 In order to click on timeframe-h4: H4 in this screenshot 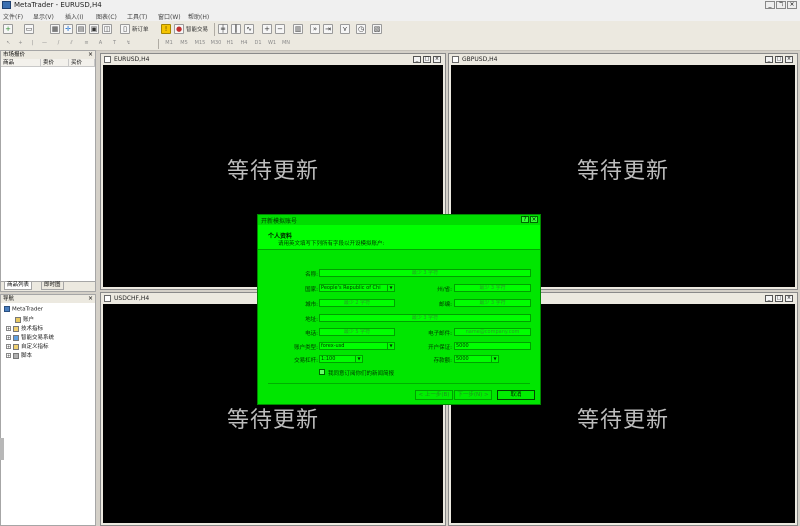, I will do `click(244, 43)`.